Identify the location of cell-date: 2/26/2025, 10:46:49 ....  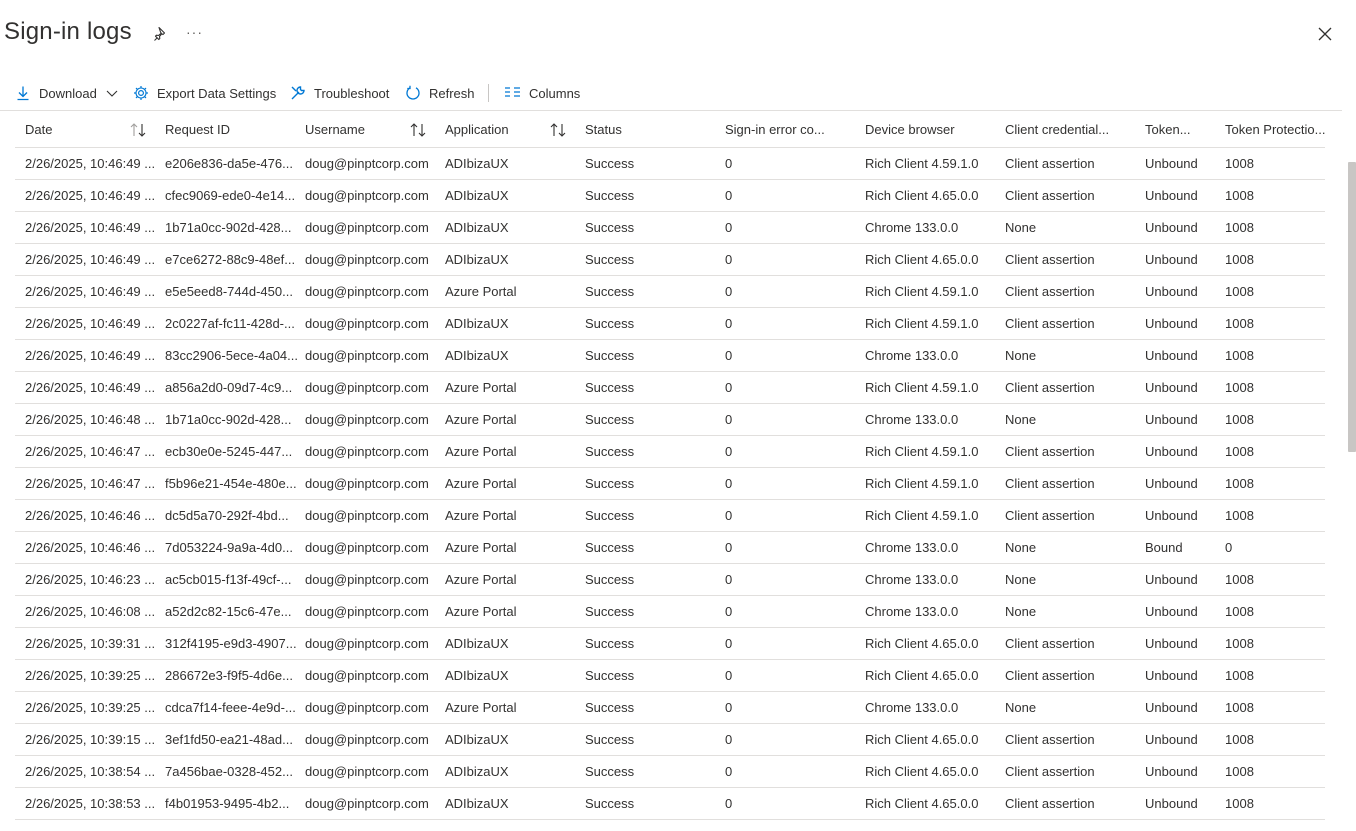
(90, 195).